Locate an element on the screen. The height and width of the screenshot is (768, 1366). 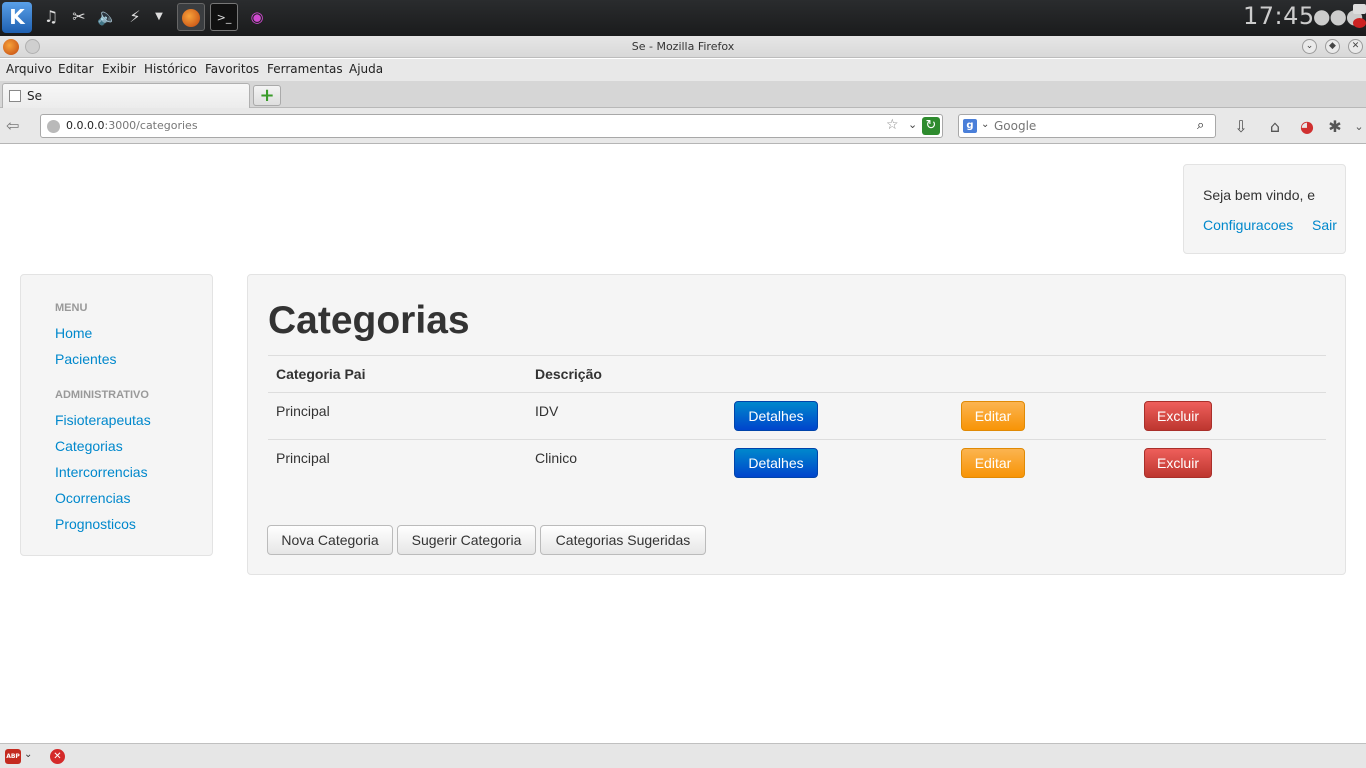
tab-active: Se is located at coordinates (126, 95).